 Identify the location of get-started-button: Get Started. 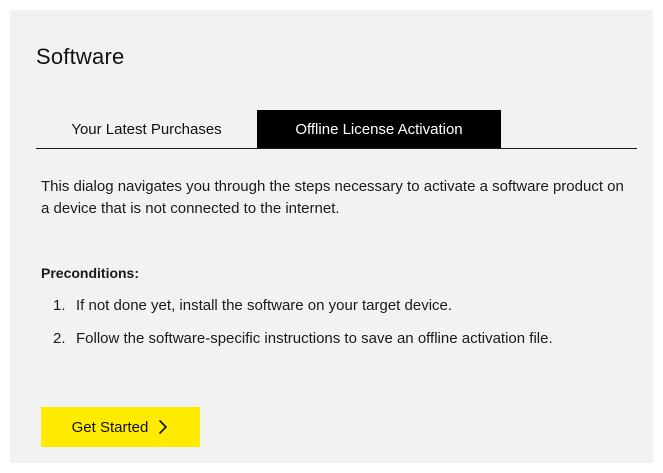
(120, 427).